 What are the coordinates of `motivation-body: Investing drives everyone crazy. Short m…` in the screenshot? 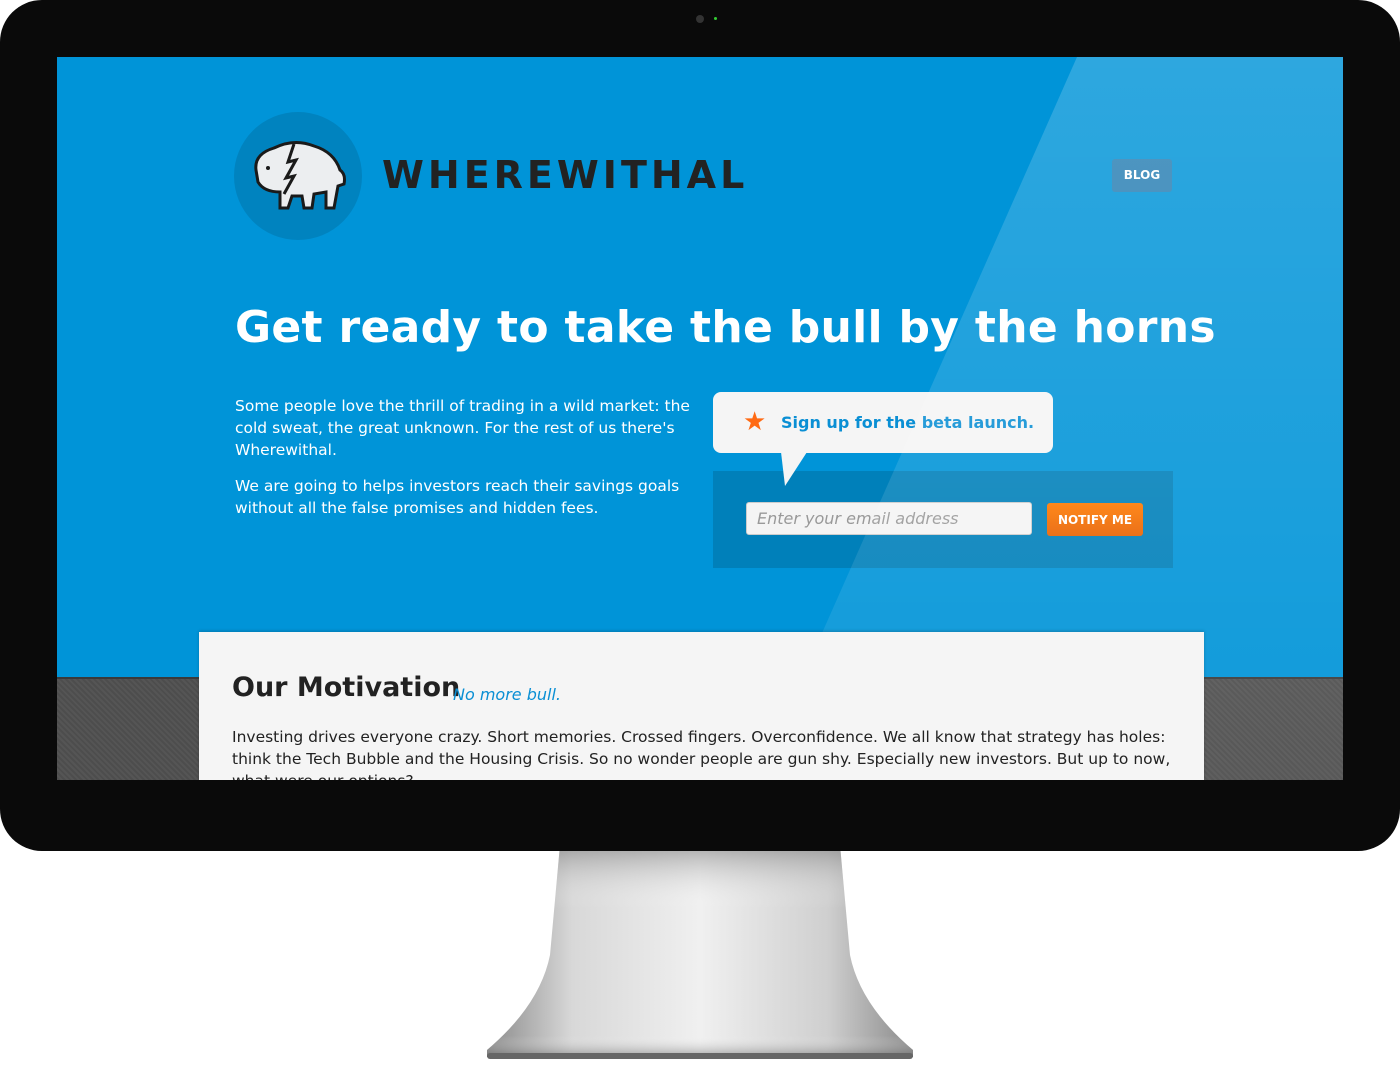 It's located at (701, 754).